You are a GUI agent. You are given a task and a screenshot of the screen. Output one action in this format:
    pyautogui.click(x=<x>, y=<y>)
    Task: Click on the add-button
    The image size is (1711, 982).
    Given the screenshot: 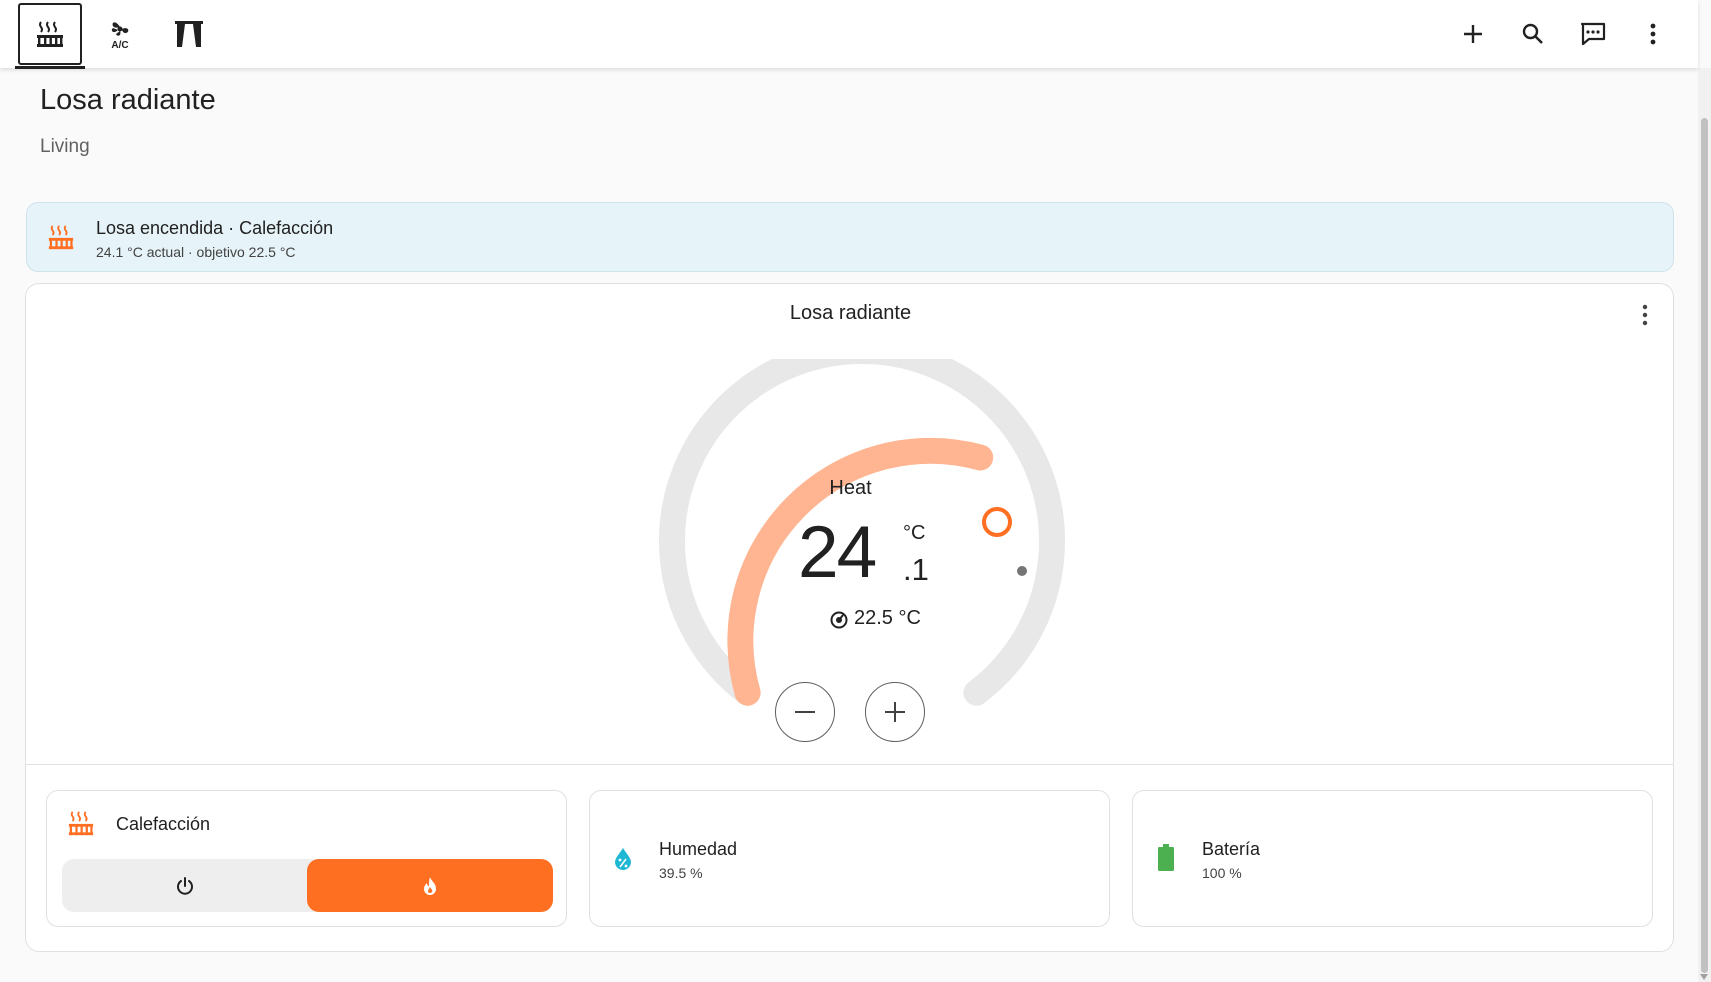 What is the action you would take?
    pyautogui.click(x=1473, y=34)
    